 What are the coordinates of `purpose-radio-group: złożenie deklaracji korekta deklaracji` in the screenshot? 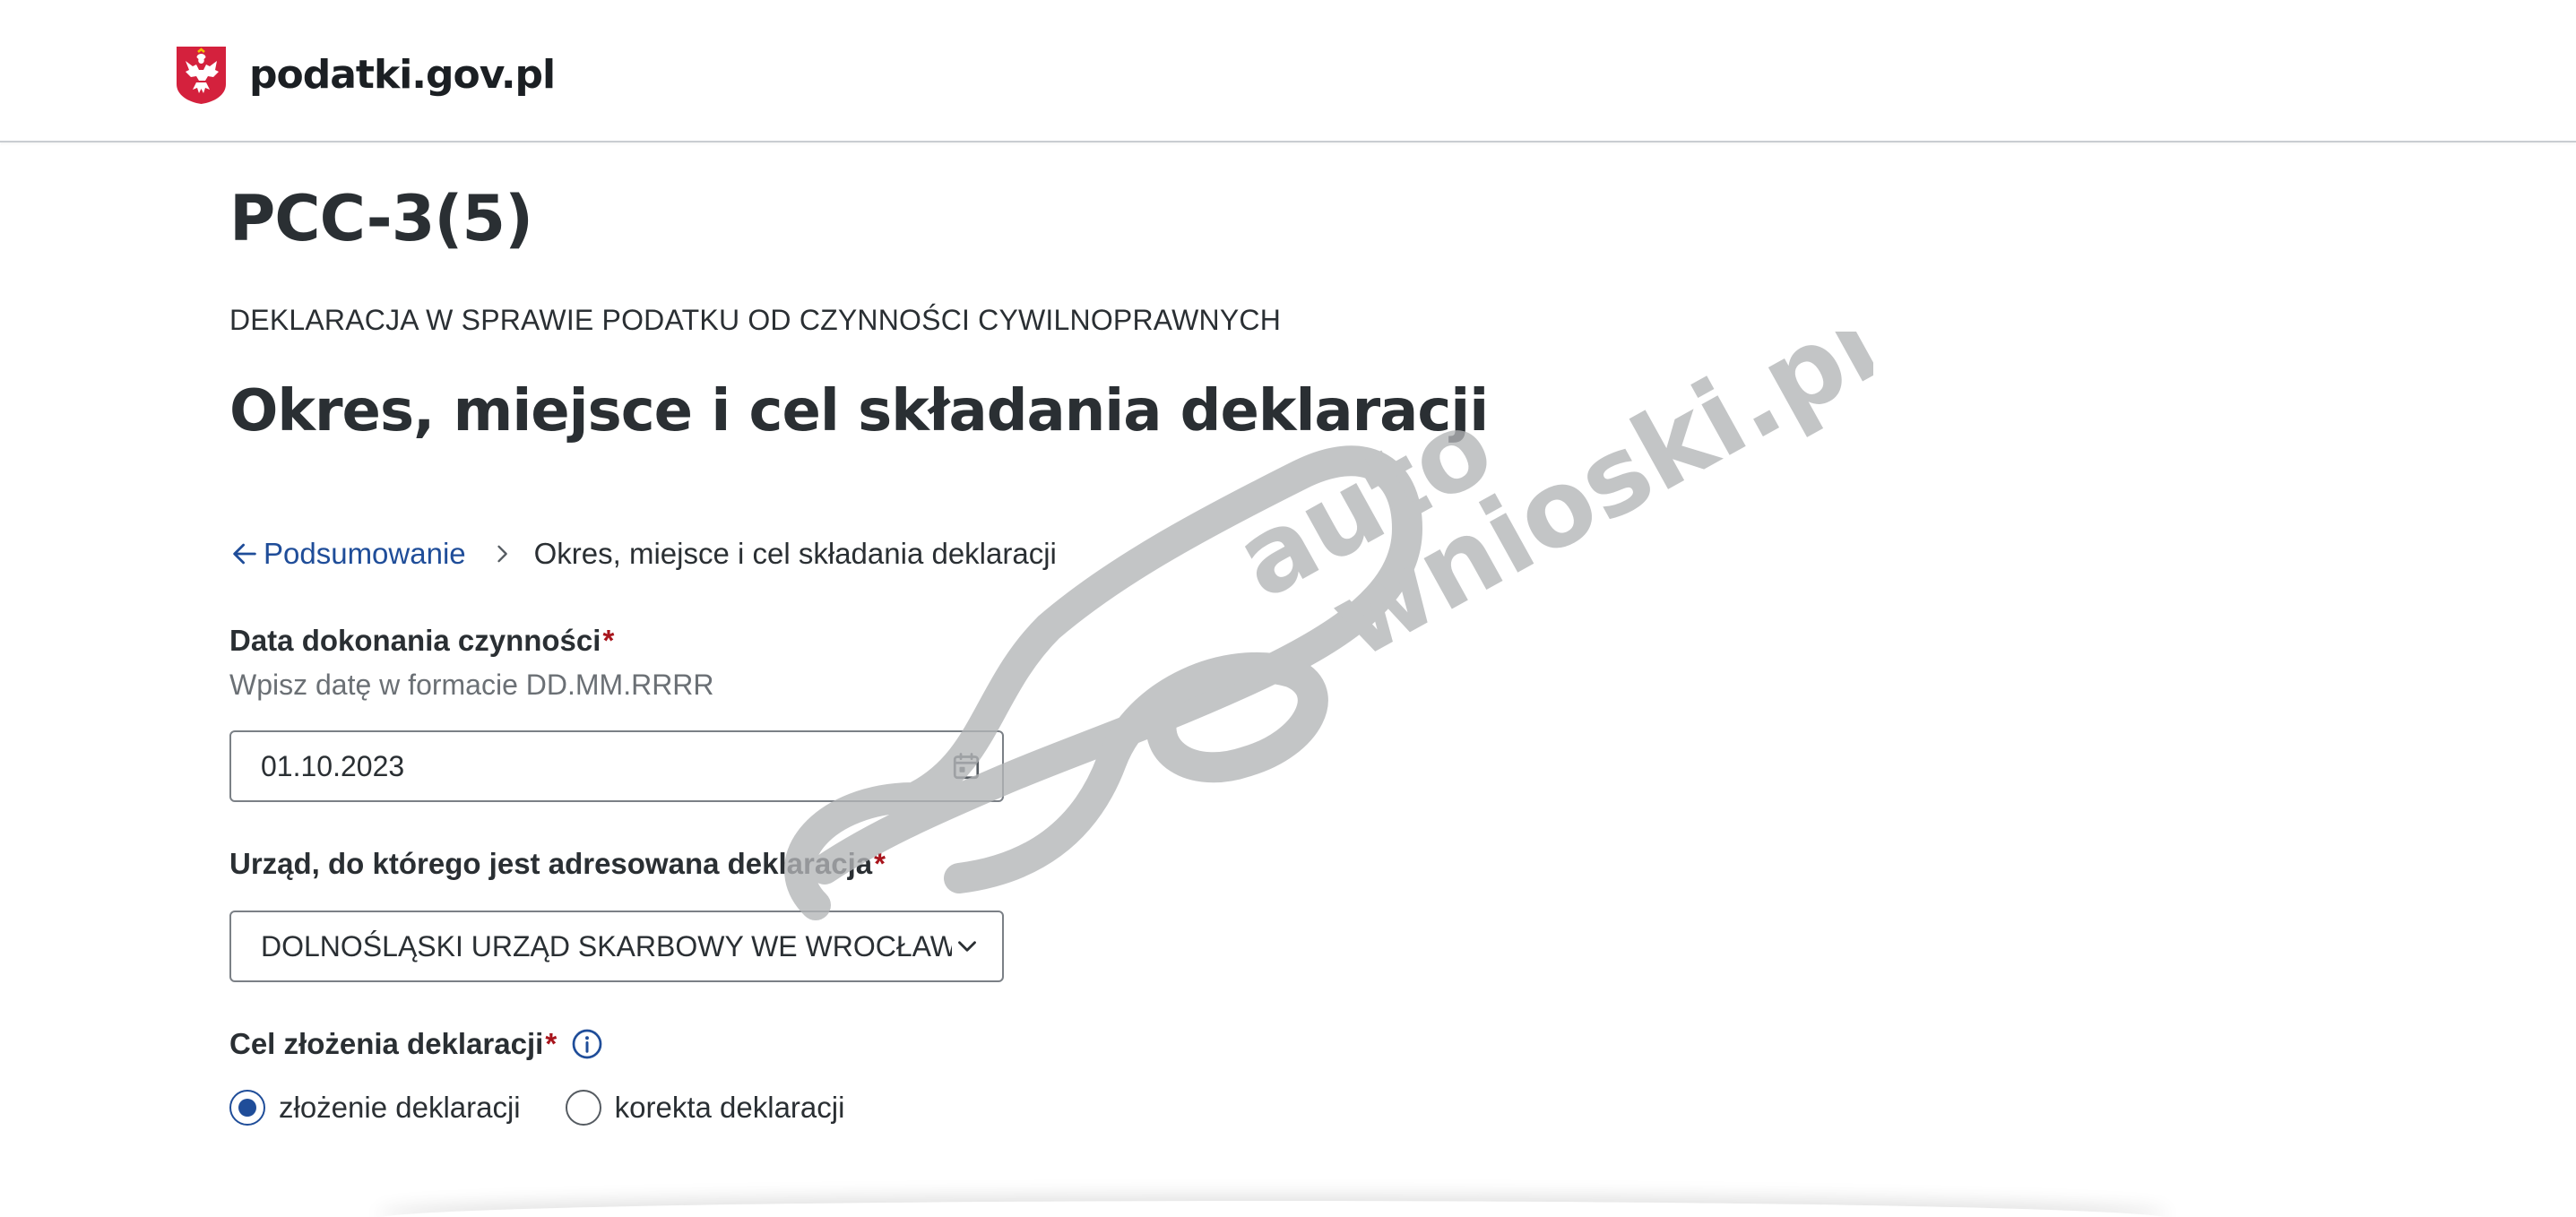 It's located at (559, 1108).